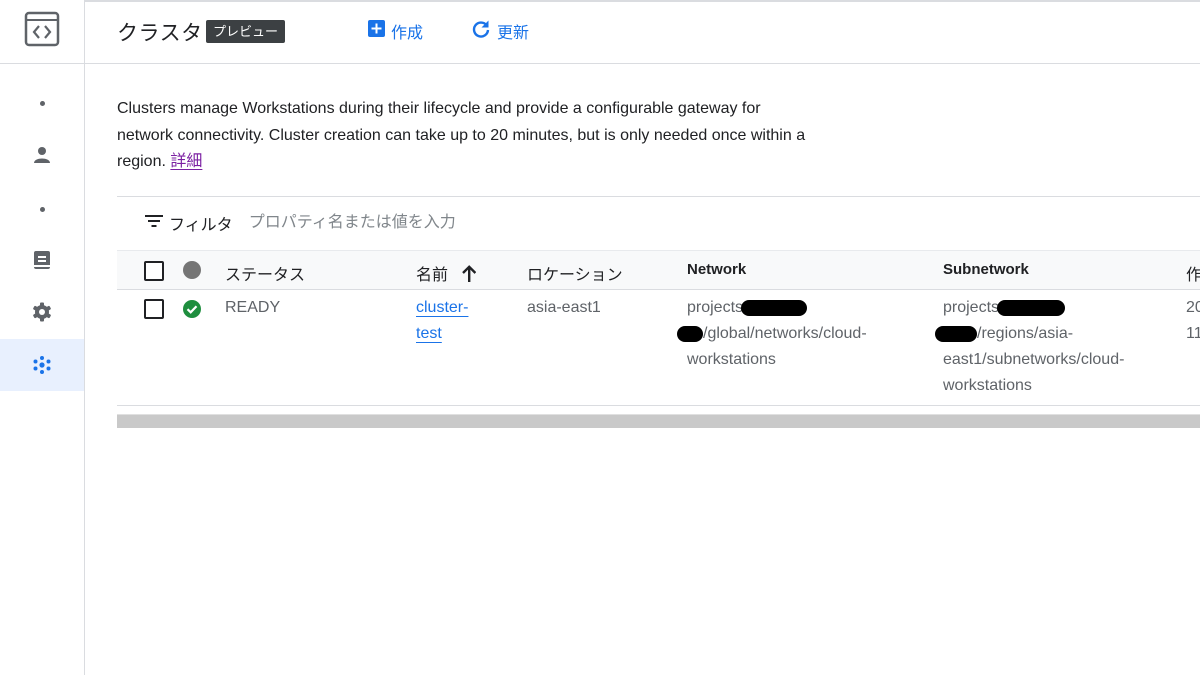 The height and width of the screenshot is (675, 1200). Describe the element at coordinates (513, 33) in the screenshot. I see `refresh-label: 更新` at that location.